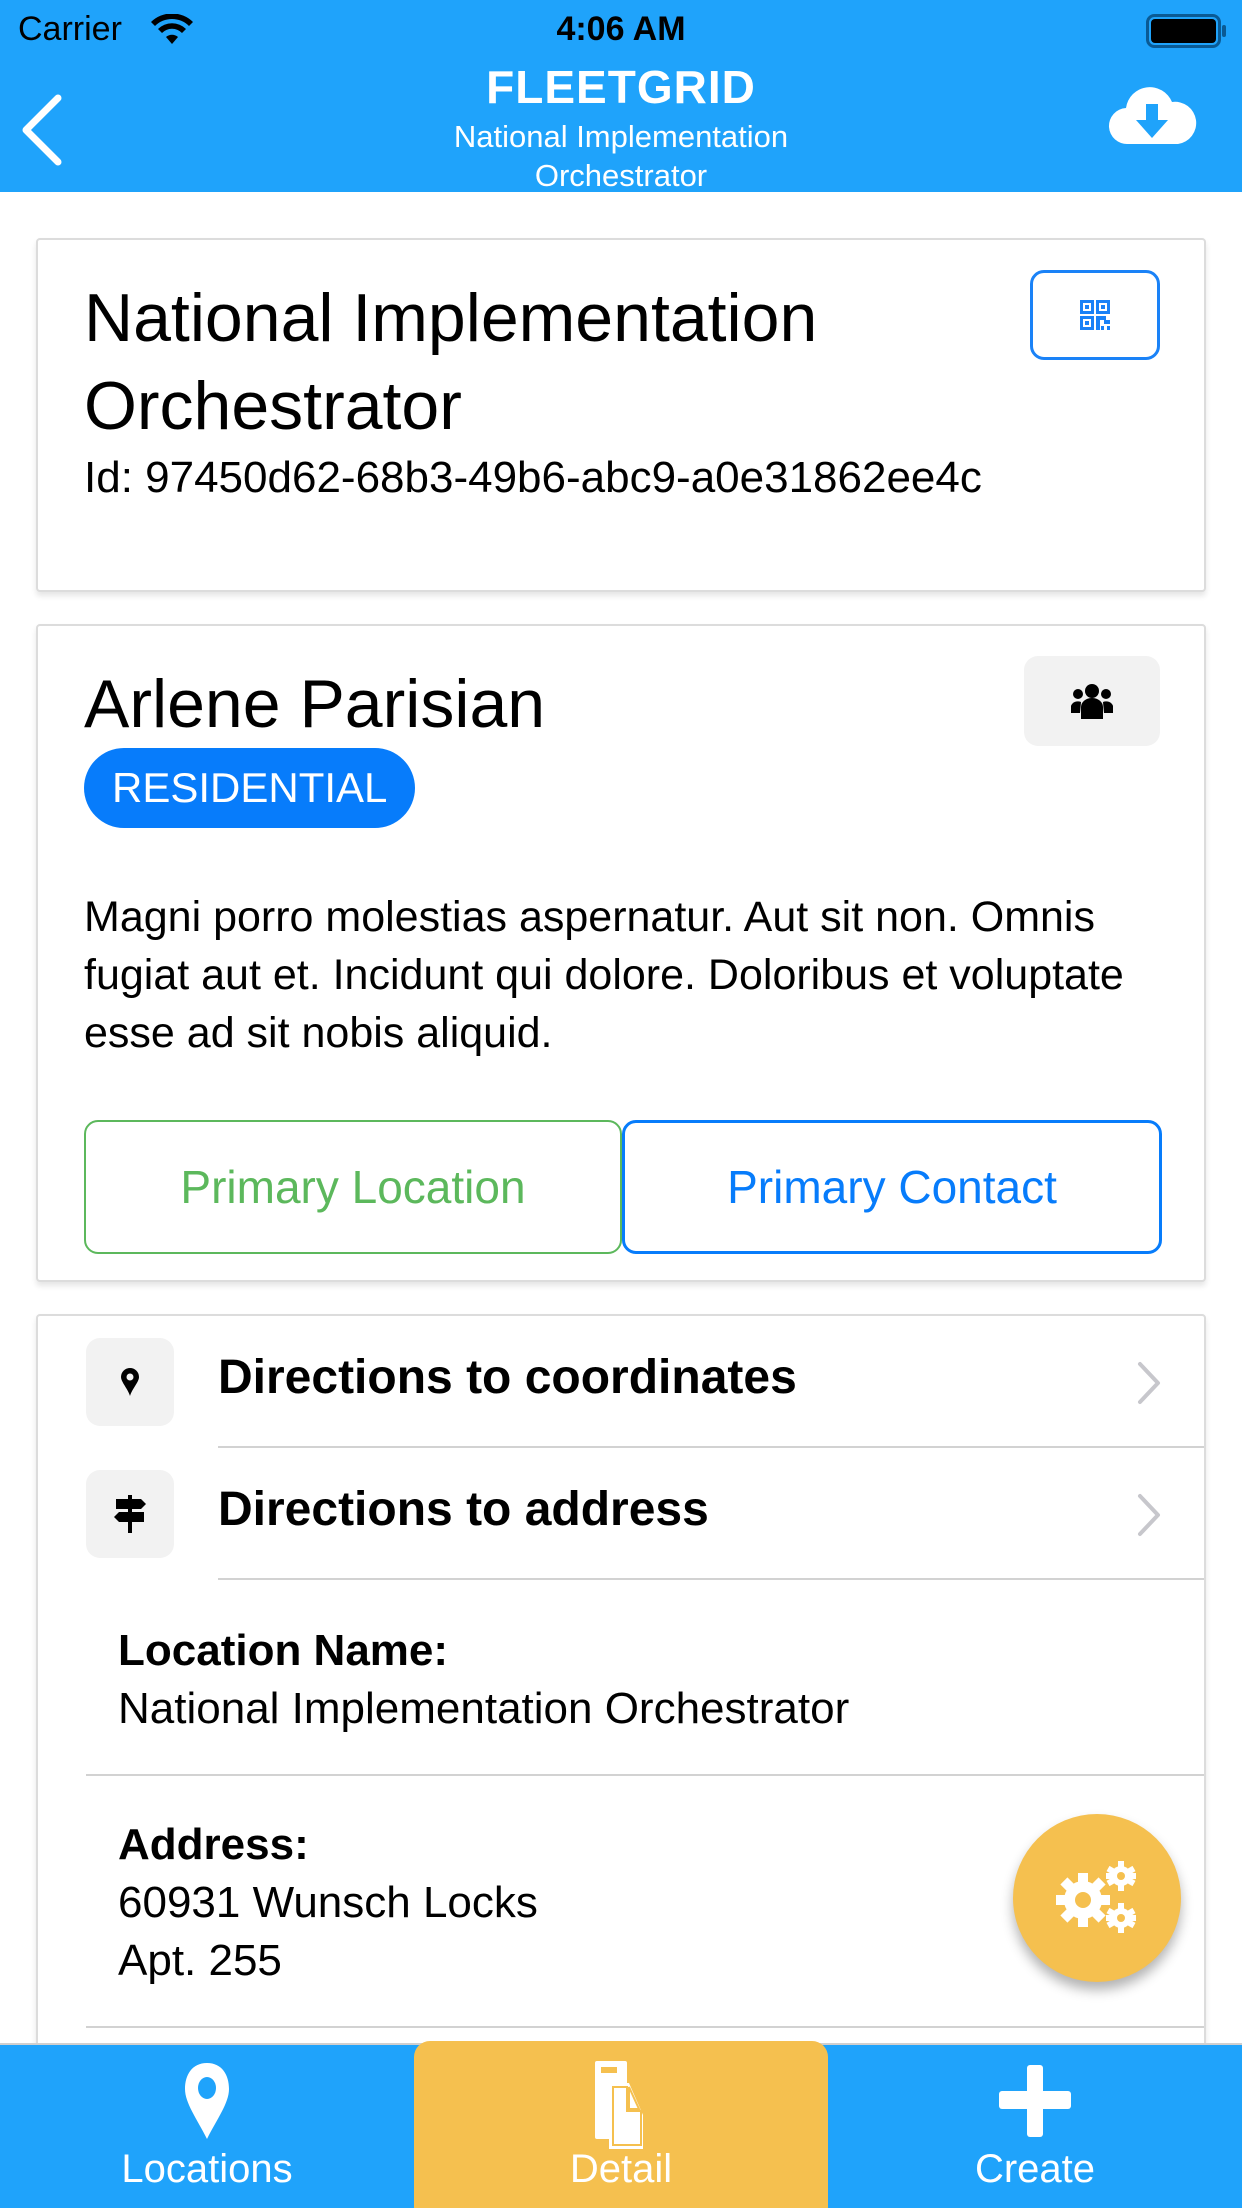 Image resolution: width=1242 pixels, height=2208 pixels. Describe the element at coordinates (451, 362) in the screenshot. I see `location-title: National Implementation Orchestrator` at that location.